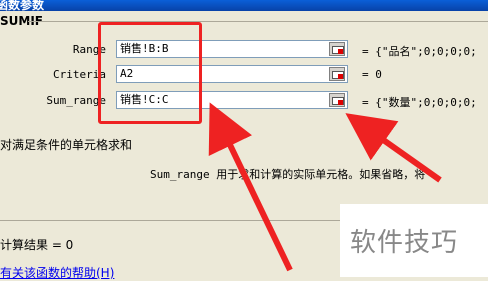 The height and width of the screenshot is (281, 488). I want to click on arrow-to-highlight, so click(250, 187).